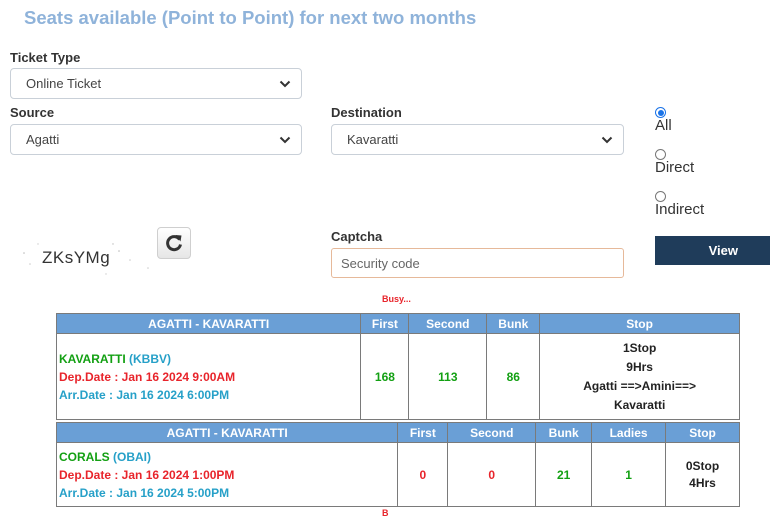 The height and width of the screenshot is (518, 770). Describe the element at coordinates (680, 209) in the screenshot. I see `radio-indirect-label: Indirect` at that location.